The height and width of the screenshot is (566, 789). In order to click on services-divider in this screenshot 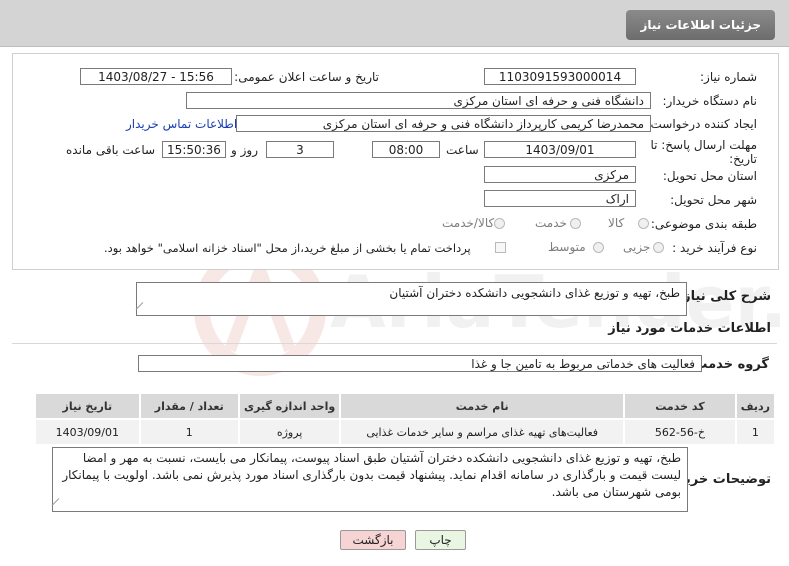, I will do `click(394, 343)`.